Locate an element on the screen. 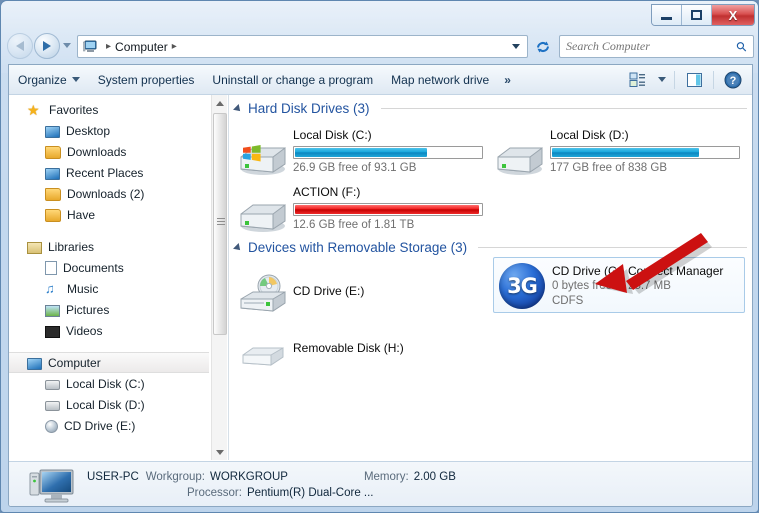  capacity-bar-local-disk-c is located at coordinates (388, 152).